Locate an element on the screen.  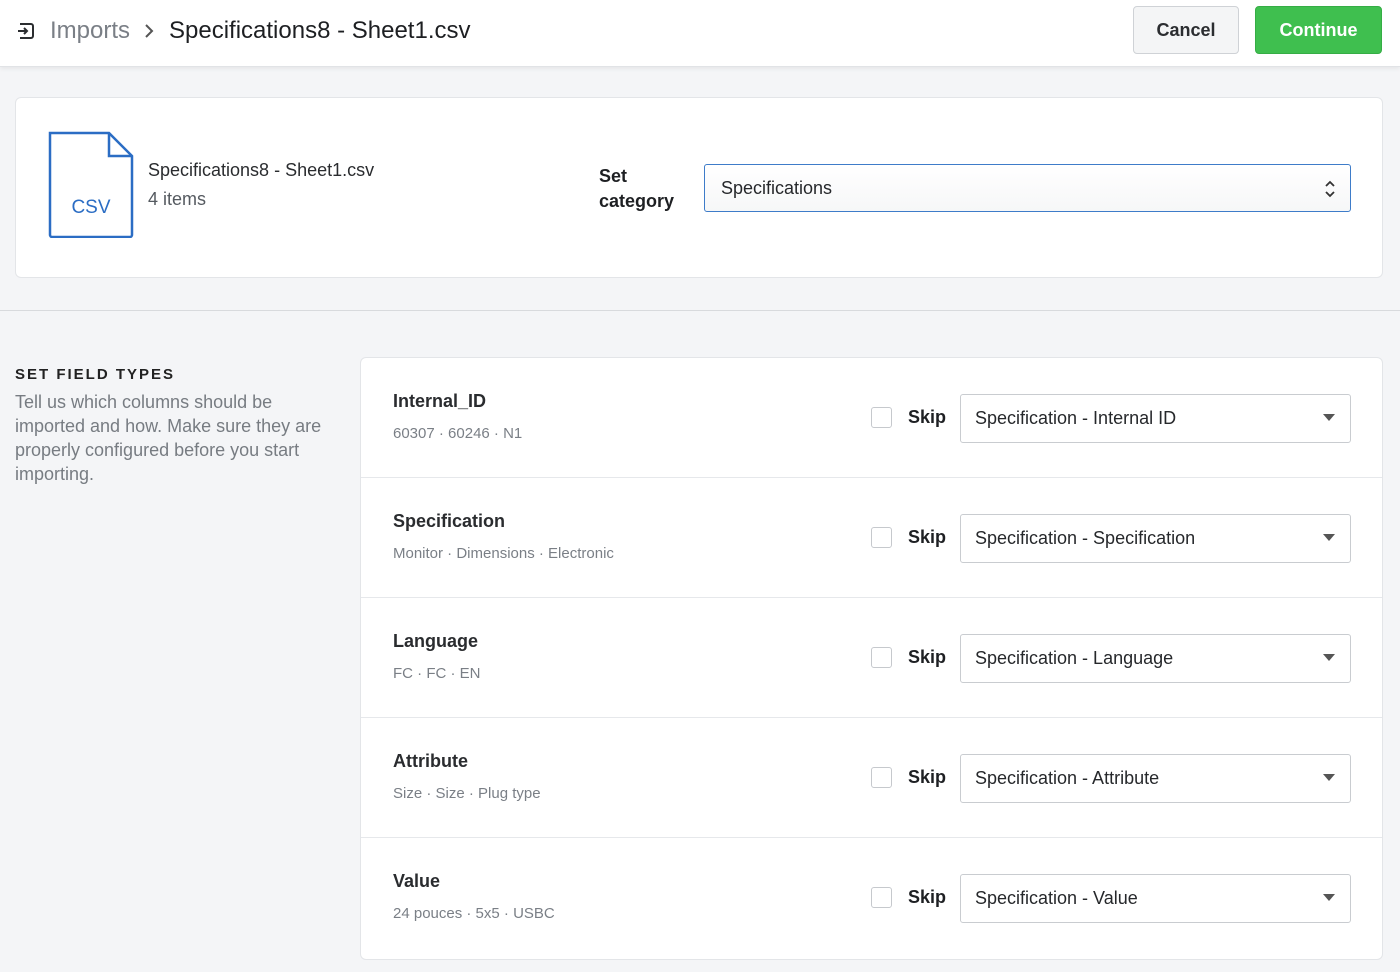
field-type-select: Specification - Specification is located at coordinates (1155, 538).